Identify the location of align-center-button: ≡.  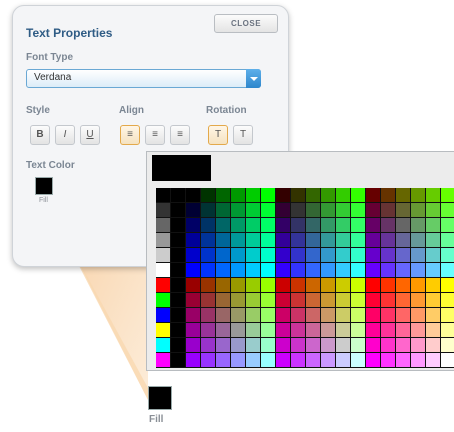
(155, 135).